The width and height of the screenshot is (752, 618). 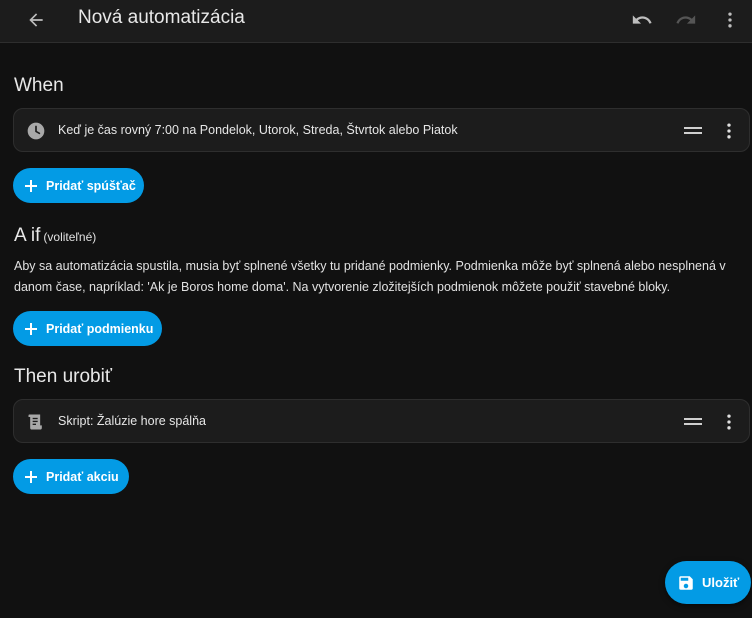 I want to click on add-trigger-label: Pridať spúšťač, so click(x=91, y=185).